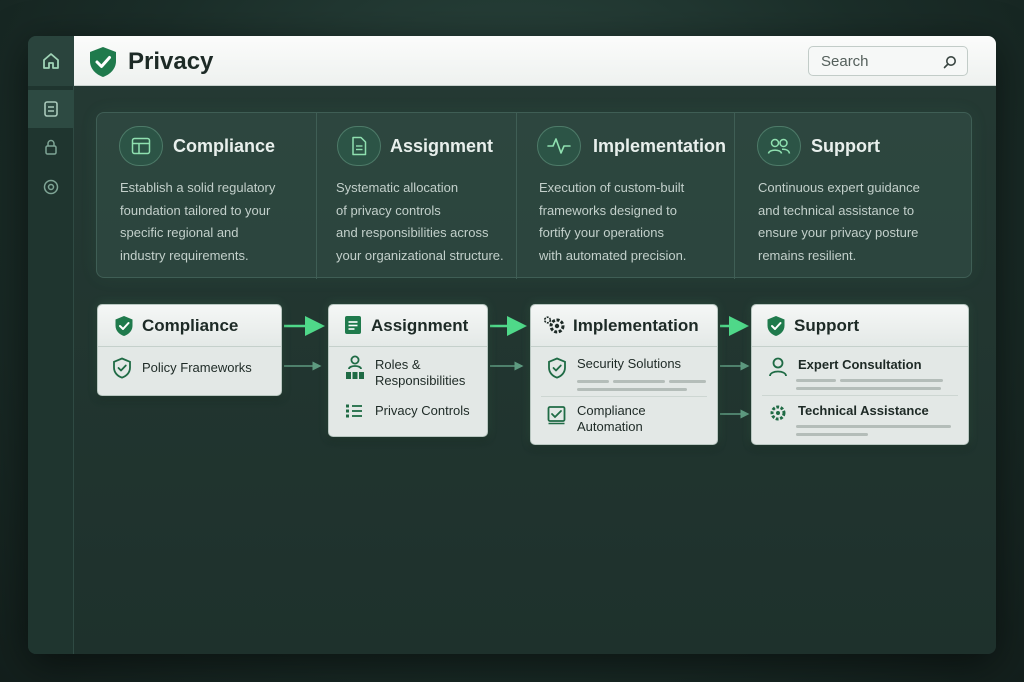  I want to click on card-title: Implementation, so click(636, 325).